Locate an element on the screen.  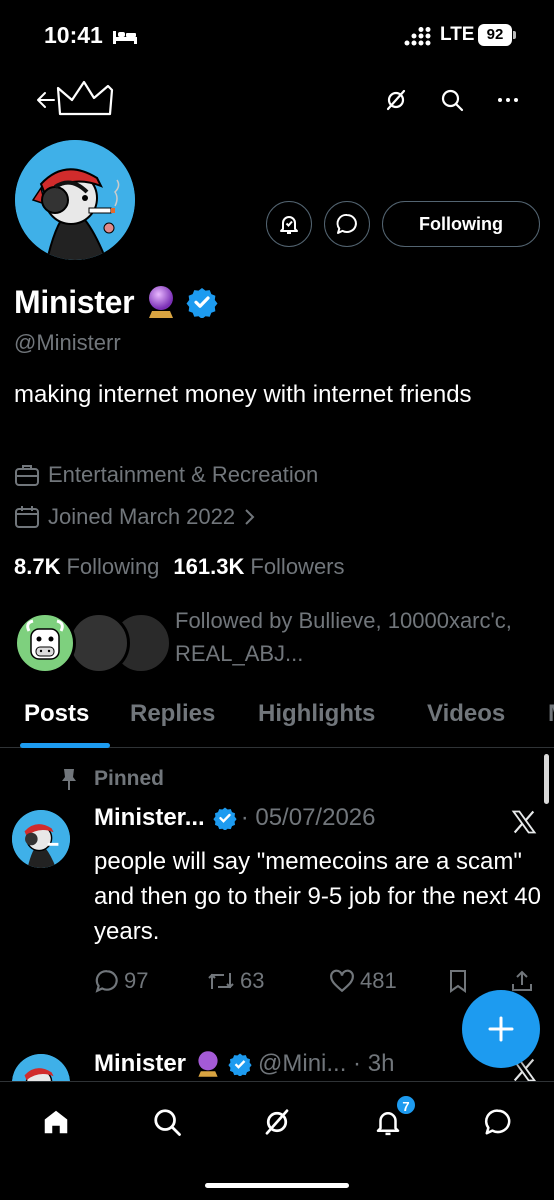
tweet-header: Minister @Mini... · 3h is located at coordinates (244, 1064).